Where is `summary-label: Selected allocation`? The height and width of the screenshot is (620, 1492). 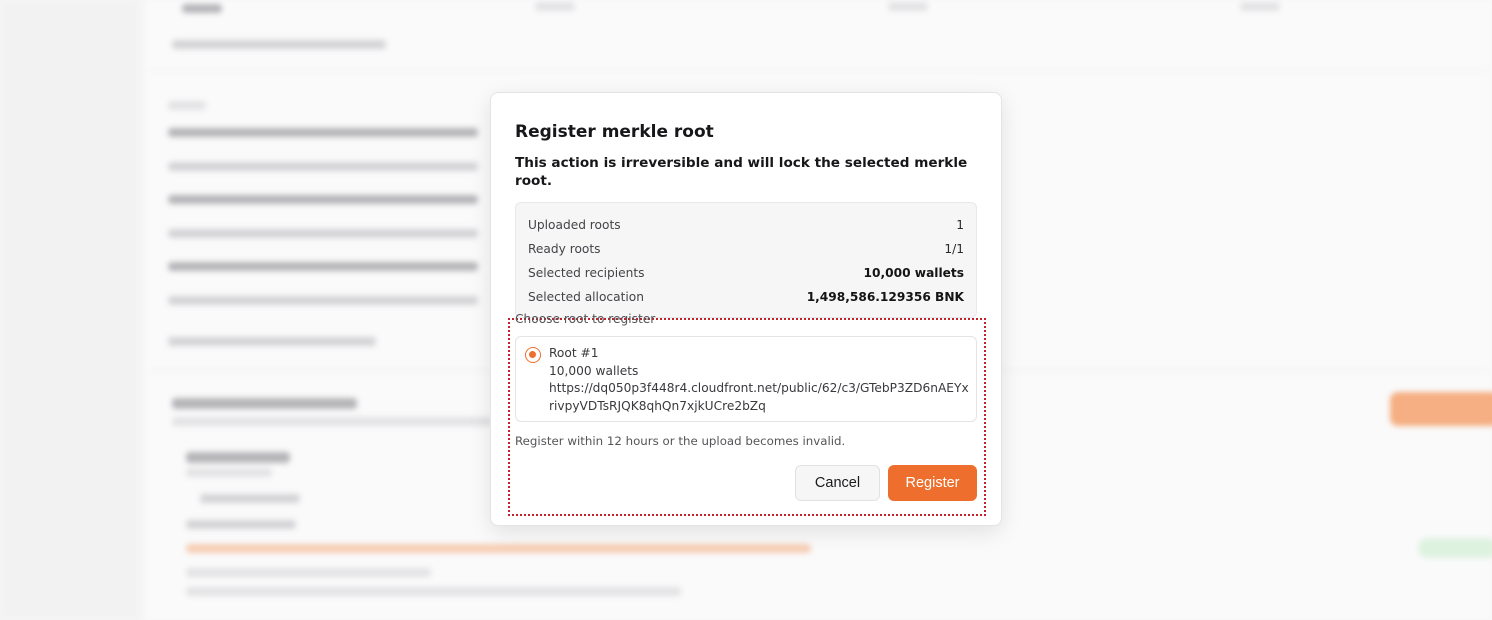
summary-label: Selected allocation is located at coordinates (586, 297).